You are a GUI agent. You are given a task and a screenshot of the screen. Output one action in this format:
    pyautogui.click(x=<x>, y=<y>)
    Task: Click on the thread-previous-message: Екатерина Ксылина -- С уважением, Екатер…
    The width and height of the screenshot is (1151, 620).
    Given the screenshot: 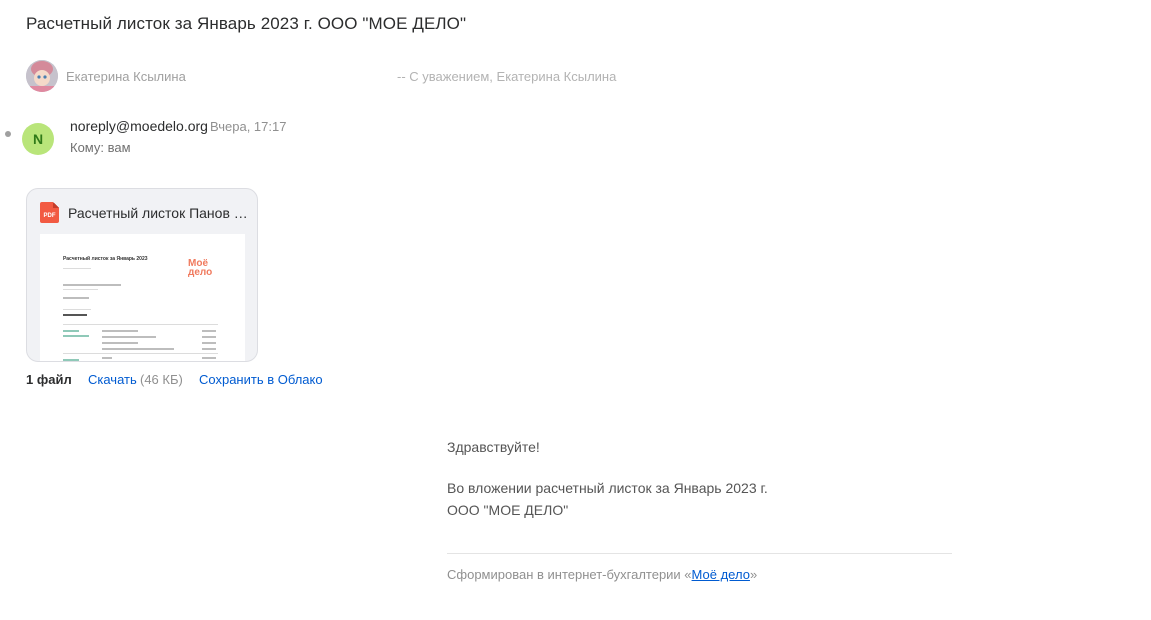 What is the action you would take?
    pyautogui.click(x=376, y=76)
    